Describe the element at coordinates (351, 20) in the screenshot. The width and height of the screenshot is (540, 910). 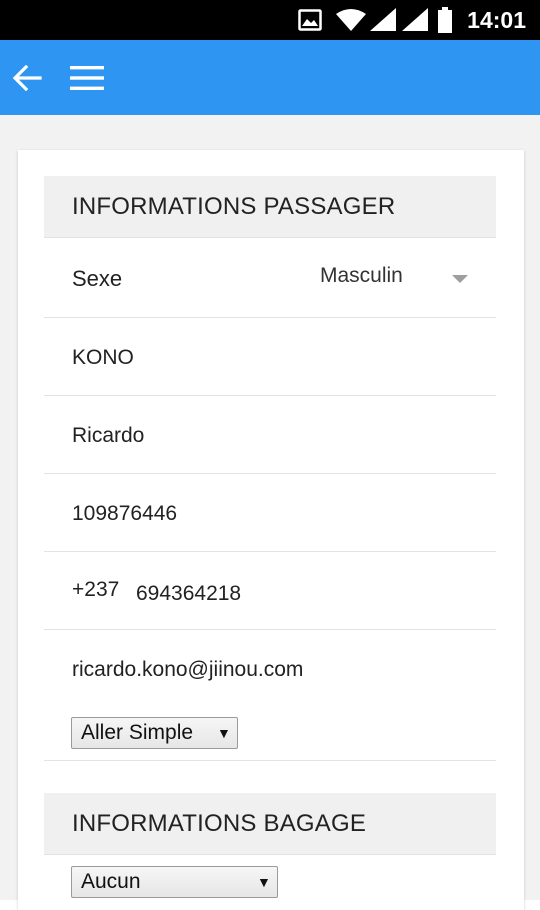
I see `wifi-icon` at that location.